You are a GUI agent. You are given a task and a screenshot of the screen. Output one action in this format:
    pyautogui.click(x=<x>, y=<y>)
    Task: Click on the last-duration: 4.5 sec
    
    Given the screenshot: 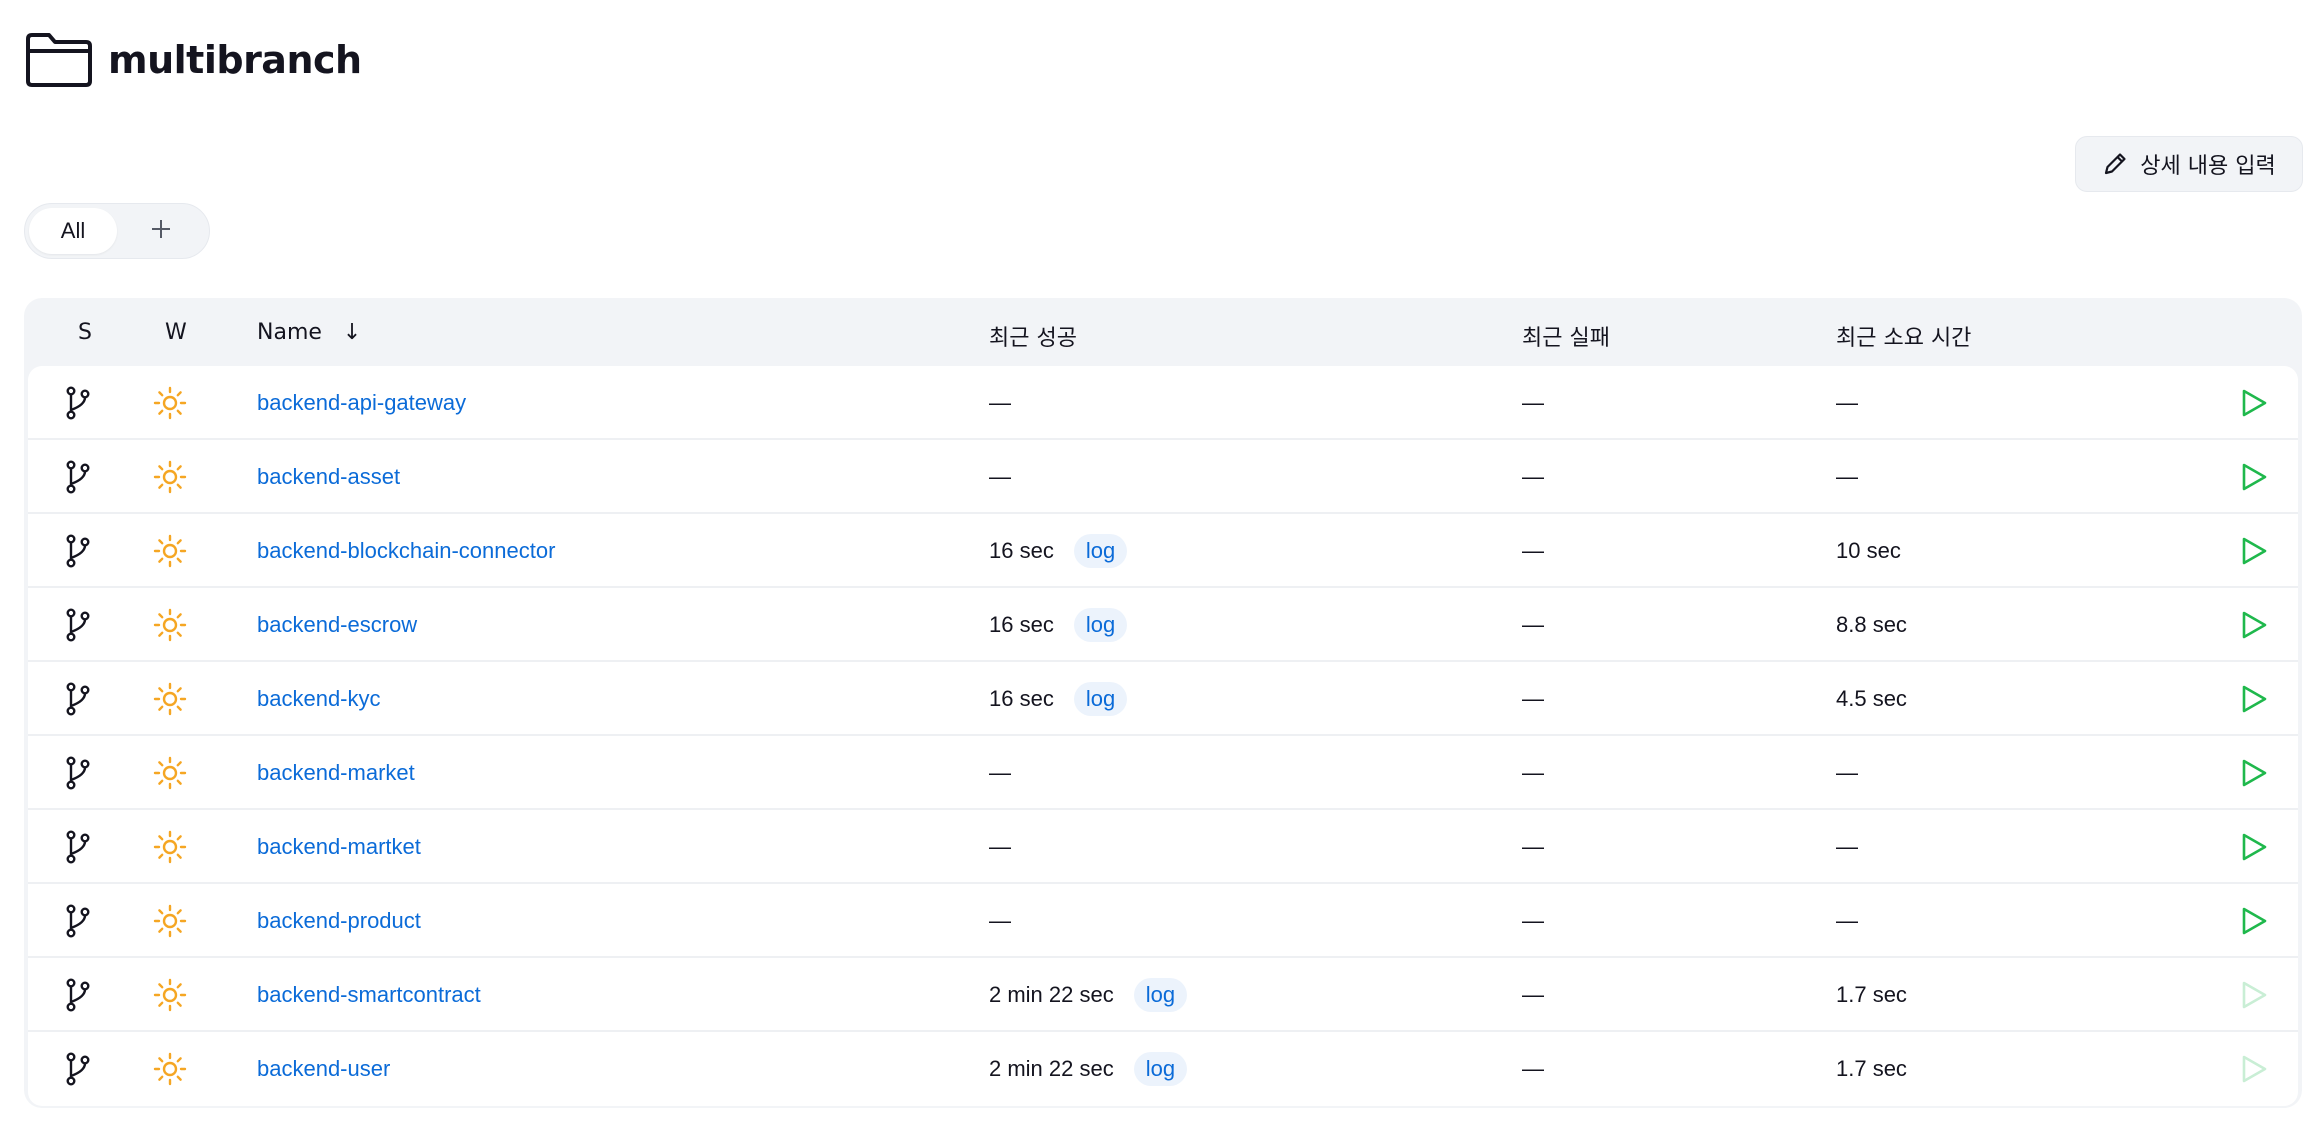 What is the action you would take?
    pyautogui.click(x=1871, y=698)
    